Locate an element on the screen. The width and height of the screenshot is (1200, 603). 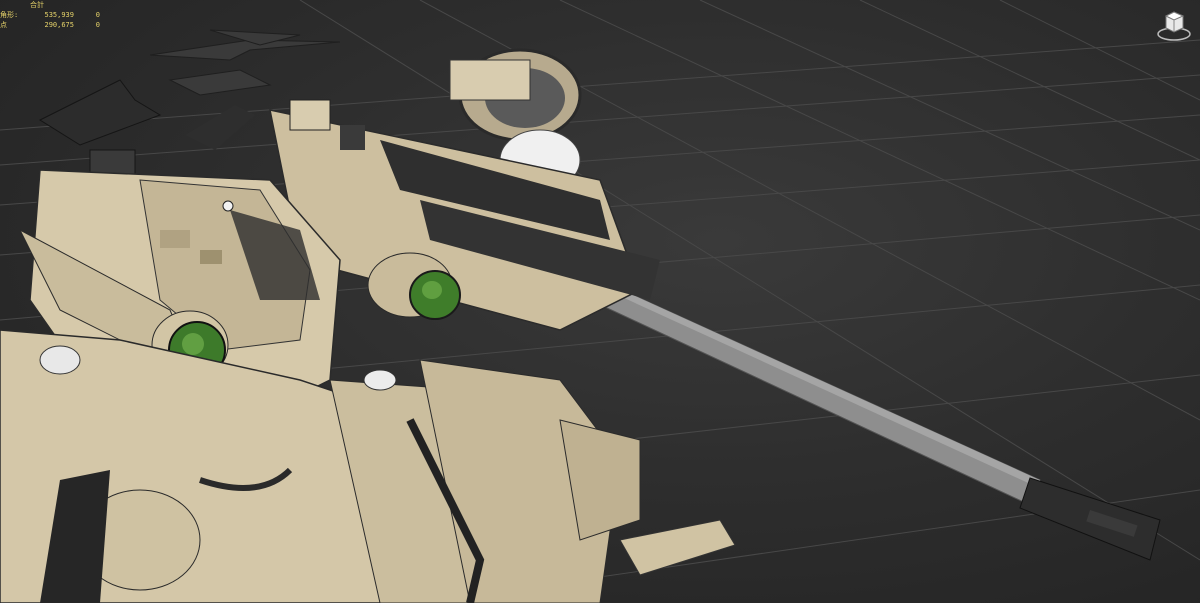
stats-label: 点 is located at coordinates (3, 25).